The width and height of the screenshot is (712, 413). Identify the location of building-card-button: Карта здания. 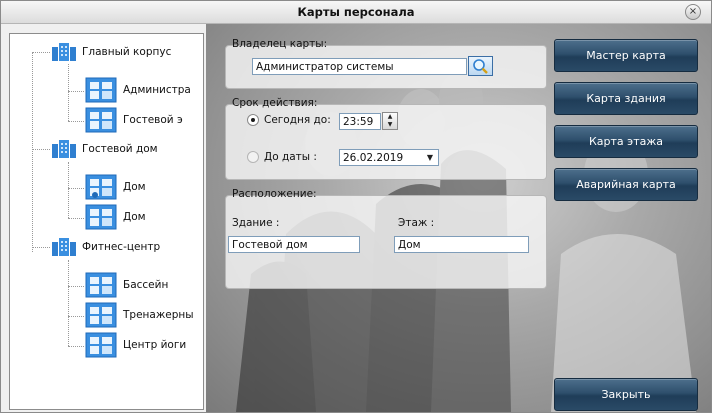
(626, 98).